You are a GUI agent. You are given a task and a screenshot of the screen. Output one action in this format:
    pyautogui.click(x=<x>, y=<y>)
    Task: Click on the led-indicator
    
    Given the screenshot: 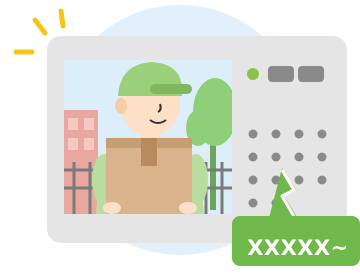 What is the action you would take?
    pyautogui.click(x=253, y=74)
    